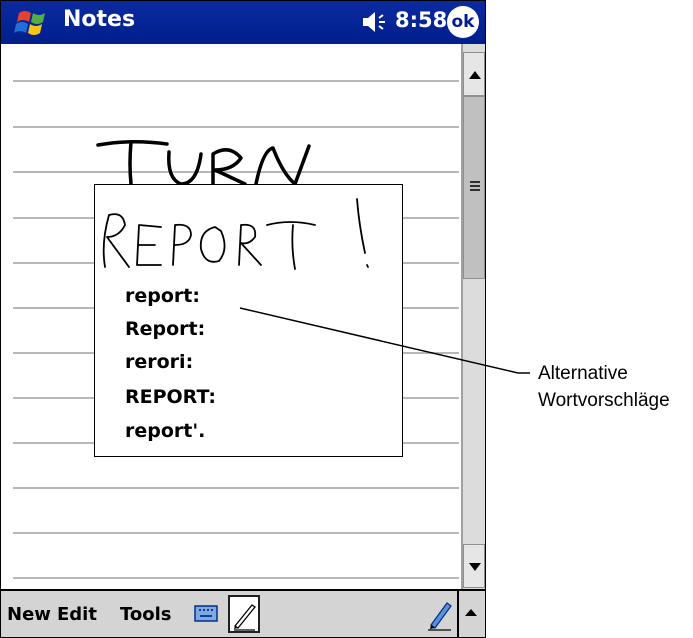 Image resolution: width=693 pixels, height=638 pixels. What do you see at coordinates (604, 400) in the screenshot?
I see `callout-line-2: Wortvorschläge` at bounding box center [604, 400].